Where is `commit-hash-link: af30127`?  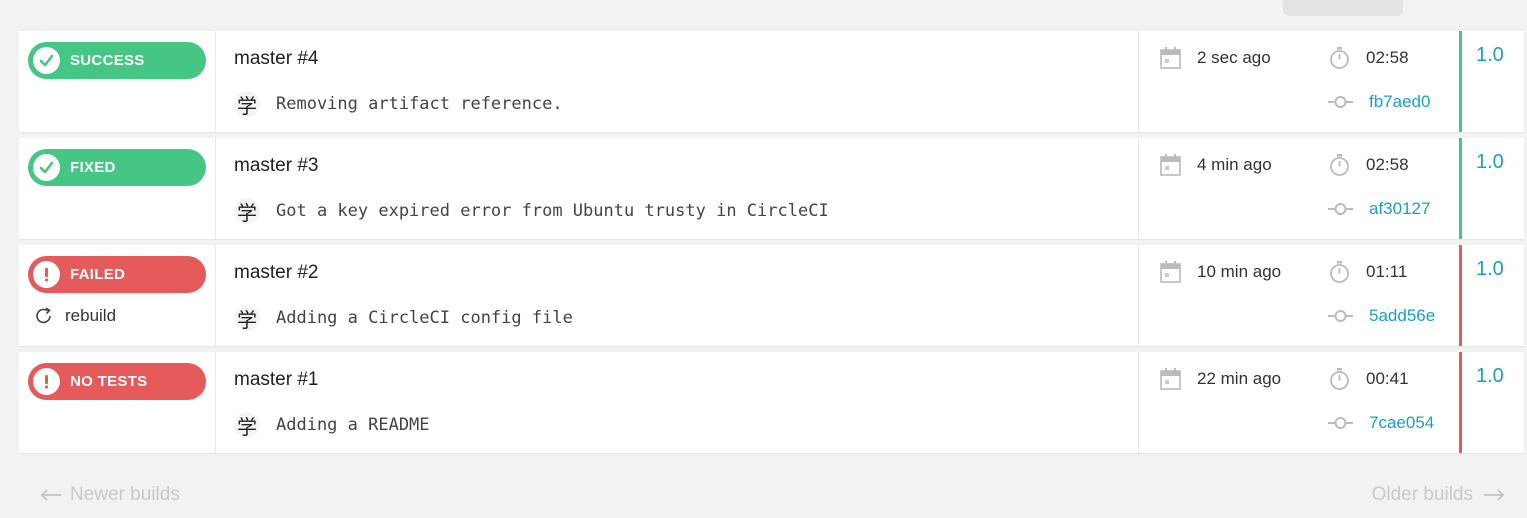 commit-hash-link: af30127 is located at coordinates (1399, 209).